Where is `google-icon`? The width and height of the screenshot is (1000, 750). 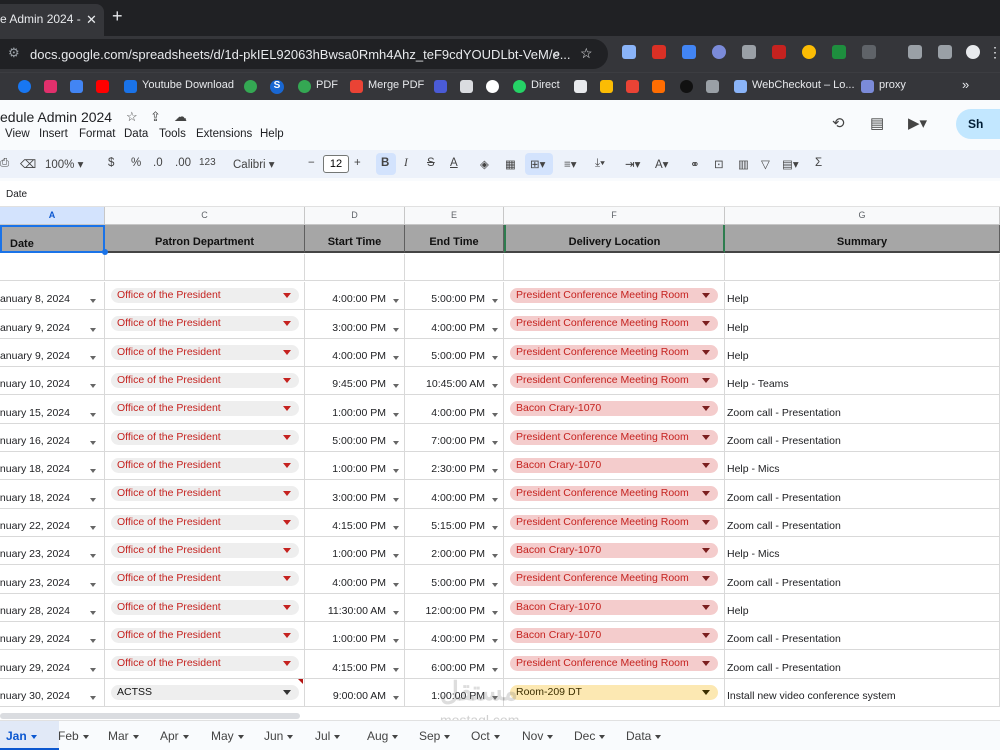 google-icon is located at coordinates (492, 86).